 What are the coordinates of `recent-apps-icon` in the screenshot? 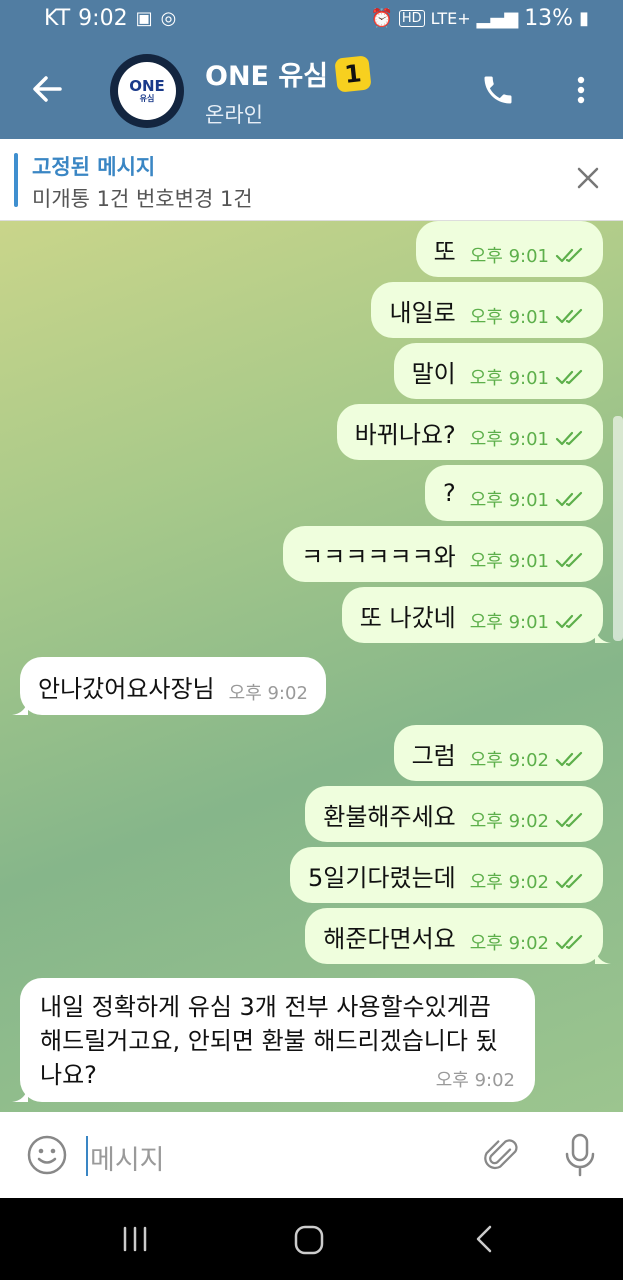 It's located at (135, 1239).